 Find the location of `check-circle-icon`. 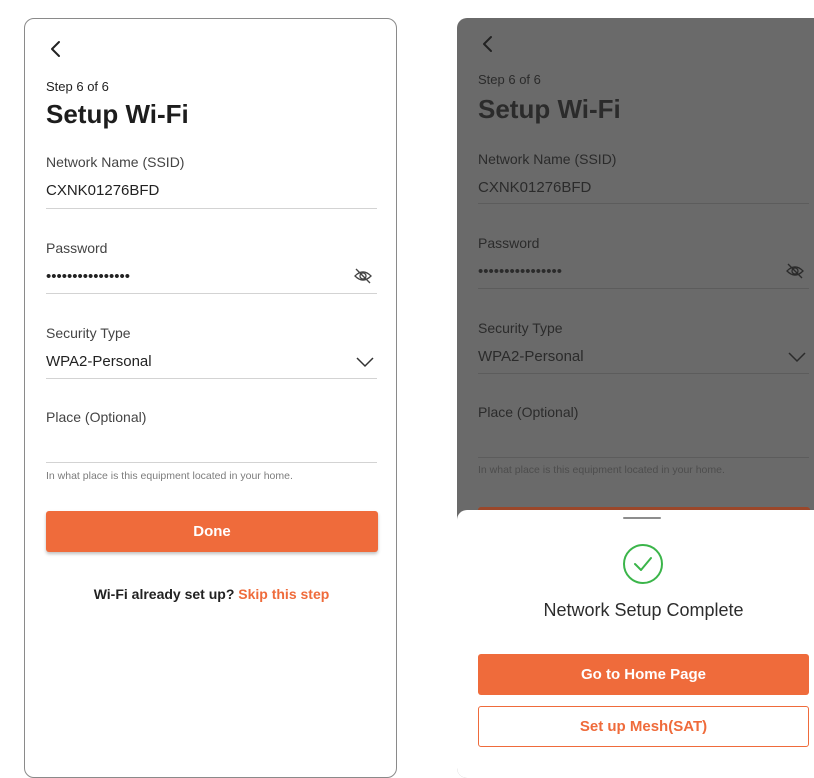

check-circle-icon is located at coordinates (643, 564).